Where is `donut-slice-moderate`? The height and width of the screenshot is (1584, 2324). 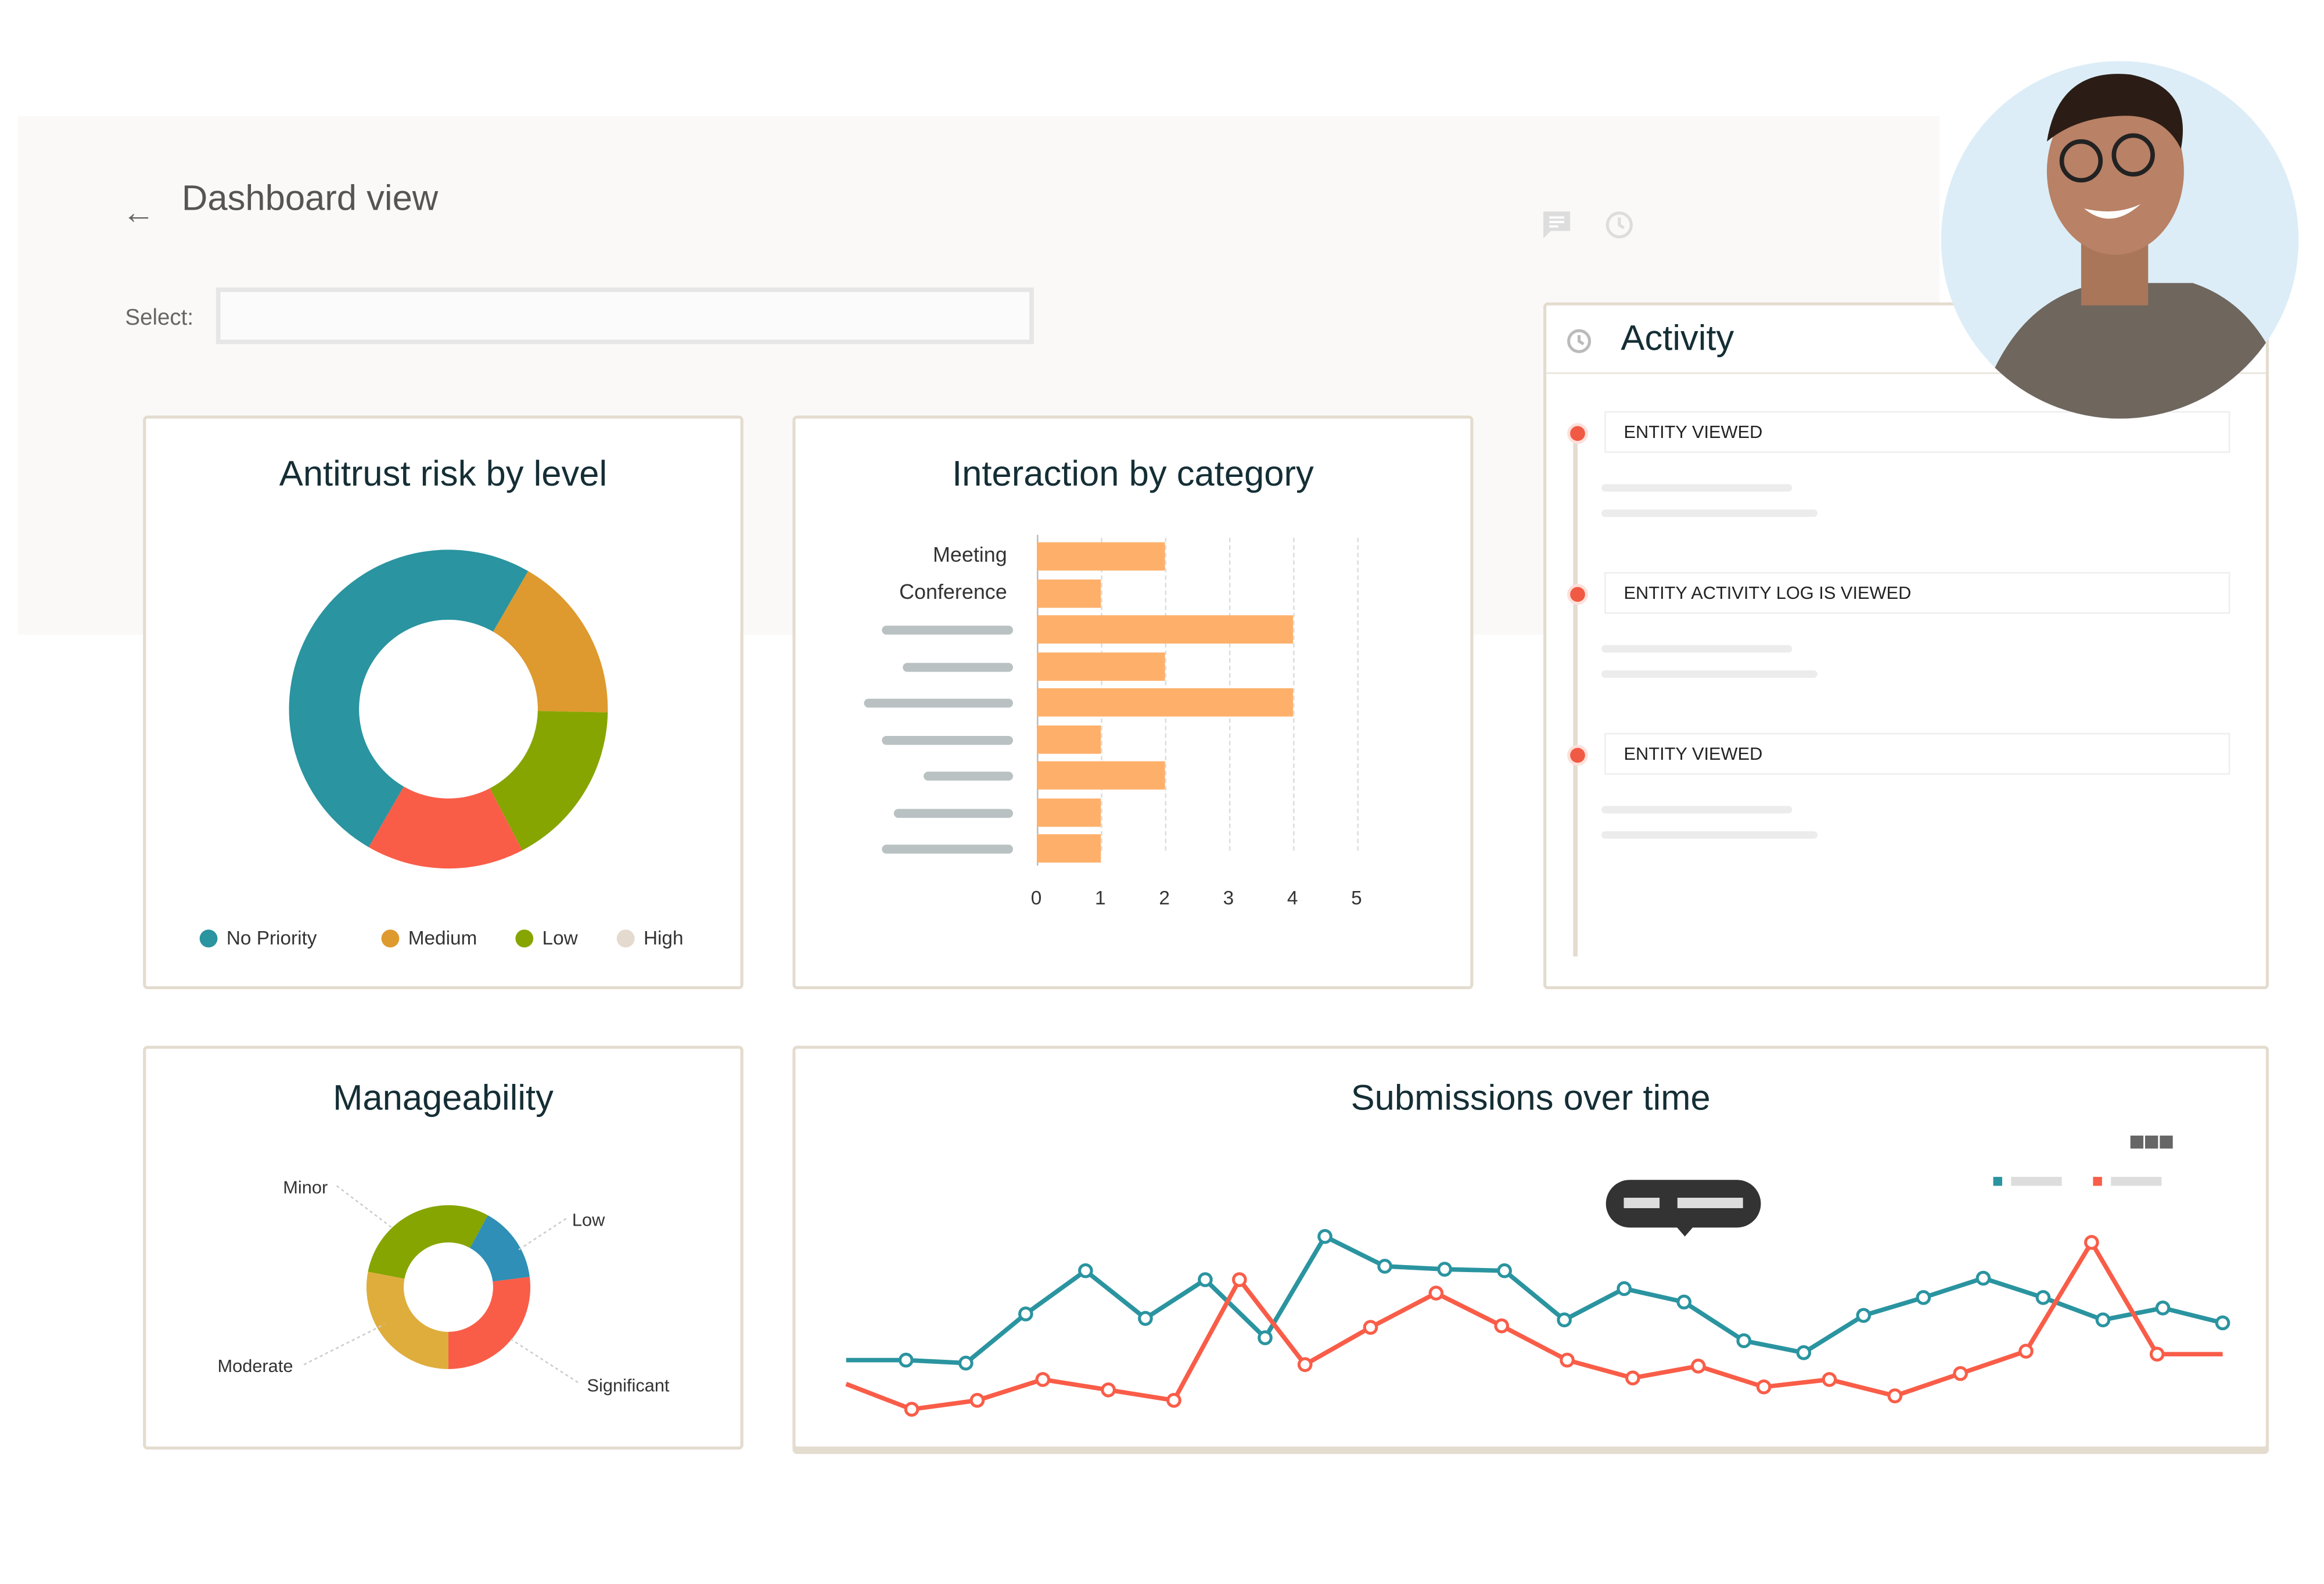 donut-slice-moderate is located at coordinates (407, 1320).